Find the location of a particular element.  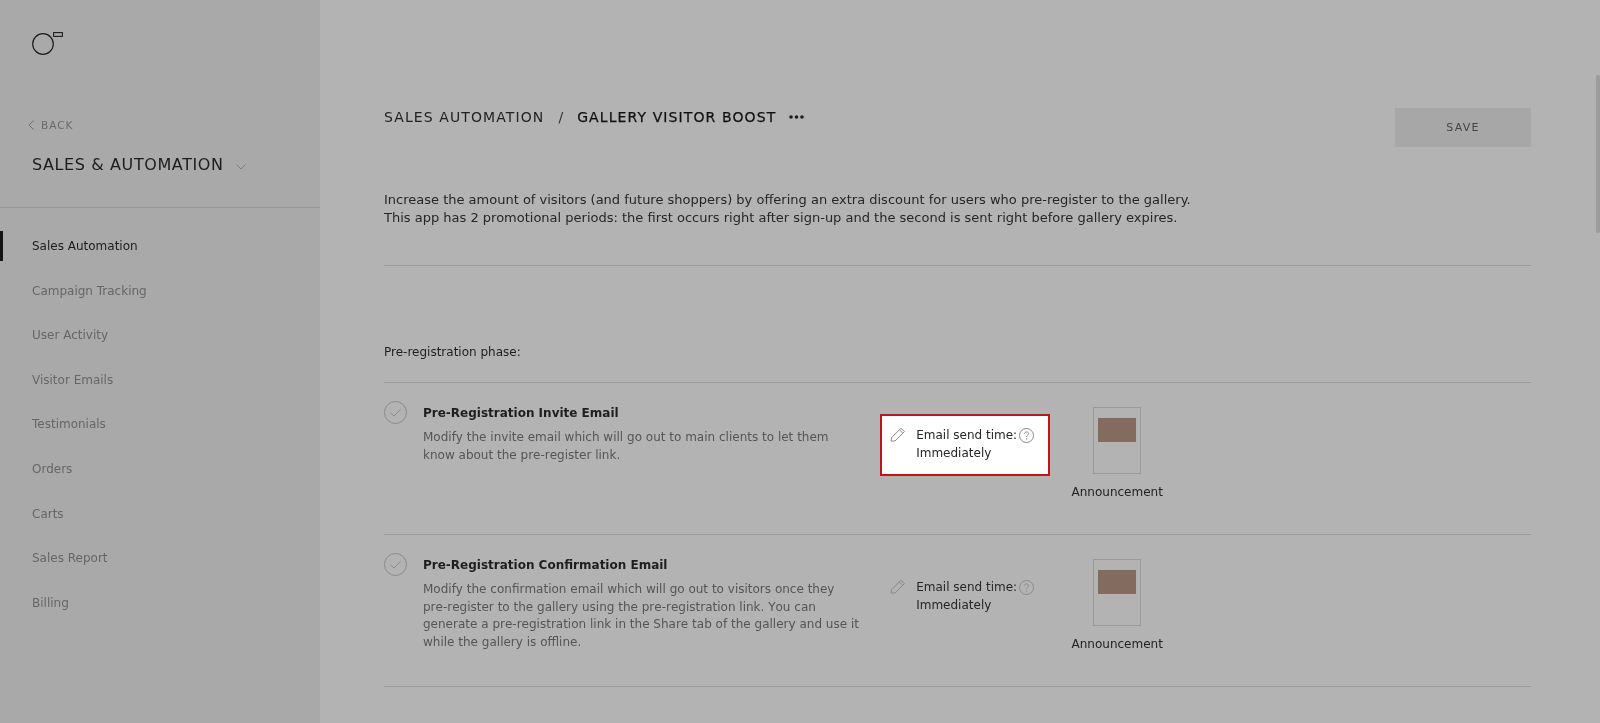

nav-item: User Activity is located at coordinates (160, 335).